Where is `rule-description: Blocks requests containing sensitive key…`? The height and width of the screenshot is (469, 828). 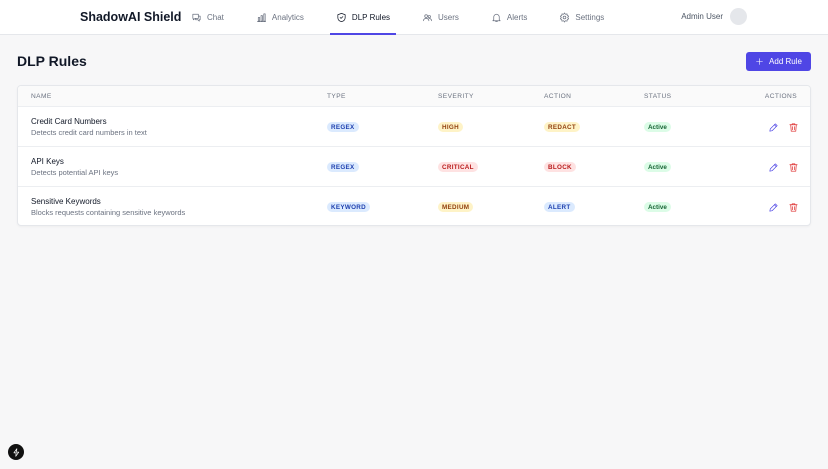
rule-description: Blocks requests containing sensitive key… is located at coordinates (108, 212).